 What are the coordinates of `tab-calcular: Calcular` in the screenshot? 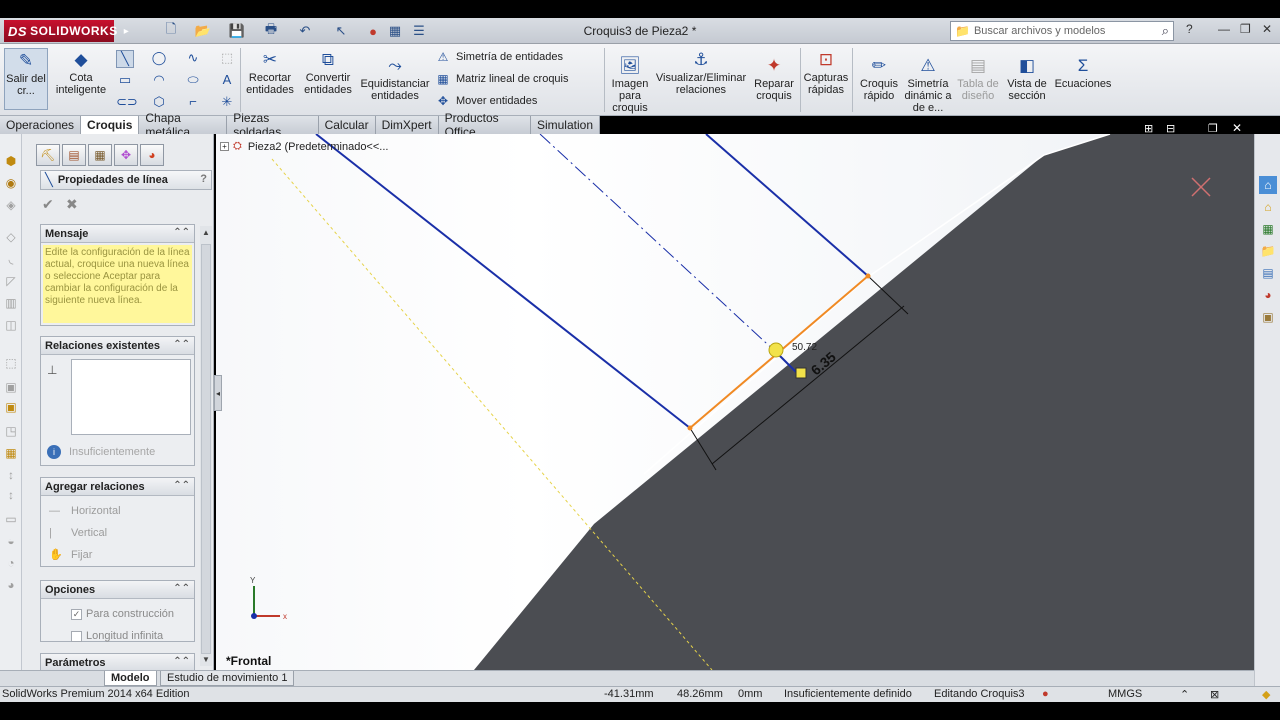 It's located at (347, 125).